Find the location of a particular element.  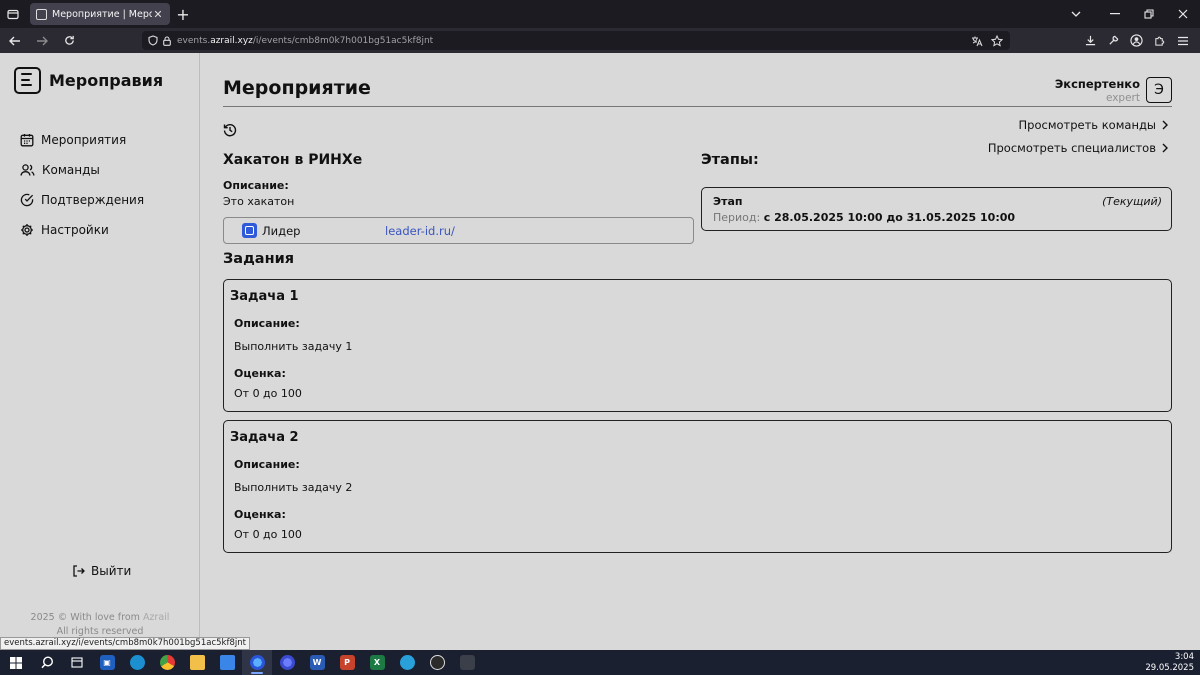

account-icon is located at coordinates (1136, 40).